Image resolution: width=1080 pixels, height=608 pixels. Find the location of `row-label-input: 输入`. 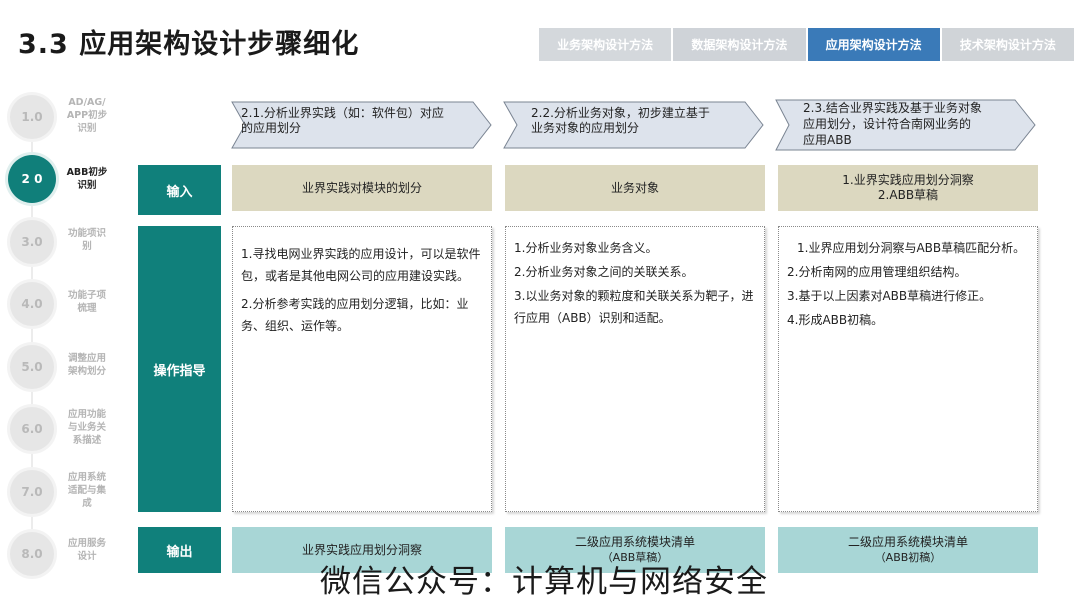

row-label-input: 输入 is located at coordinates (179, 190).